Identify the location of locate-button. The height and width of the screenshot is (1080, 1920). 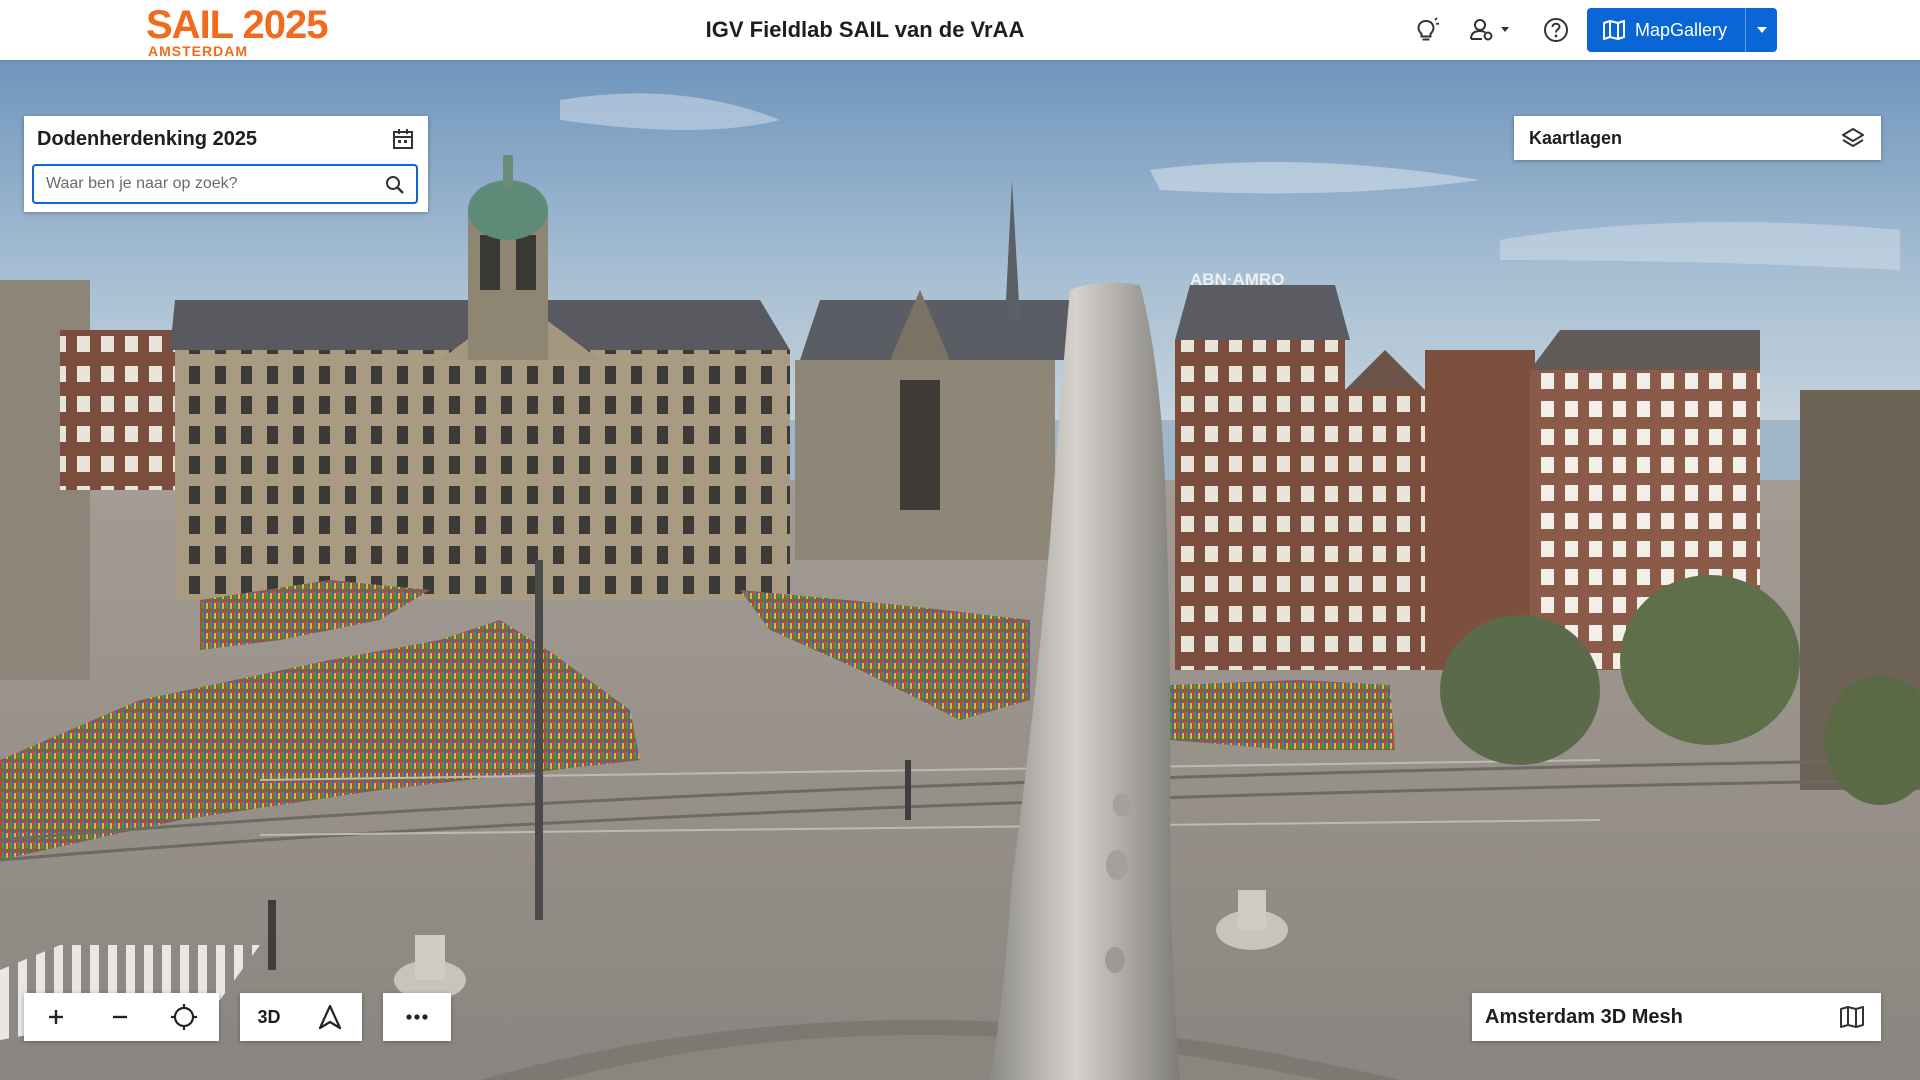
(184, 1017).